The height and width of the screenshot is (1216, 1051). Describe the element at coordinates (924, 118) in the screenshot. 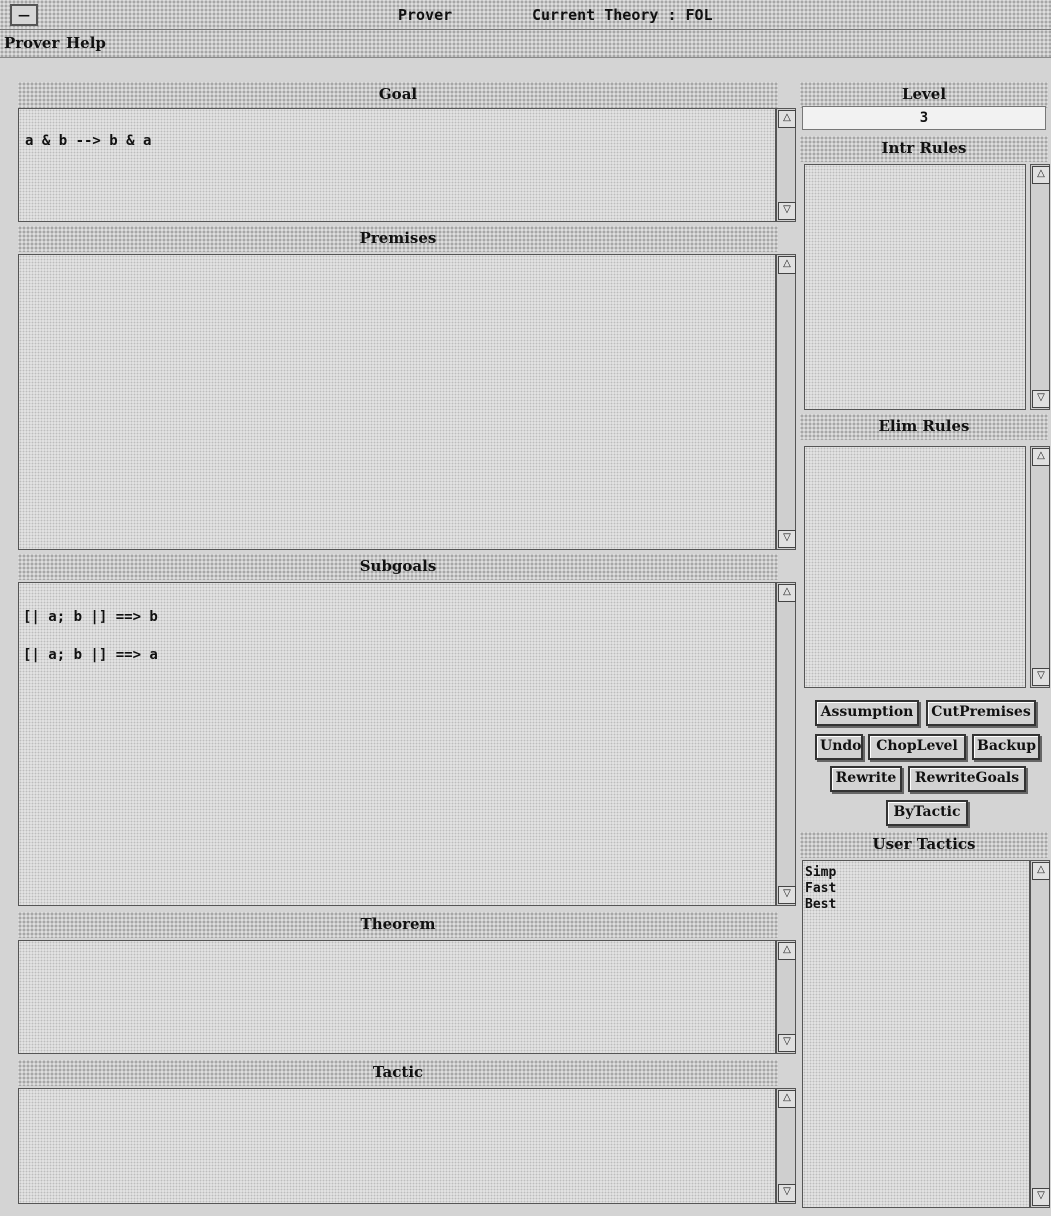

I see `level-value: 3` at that location.